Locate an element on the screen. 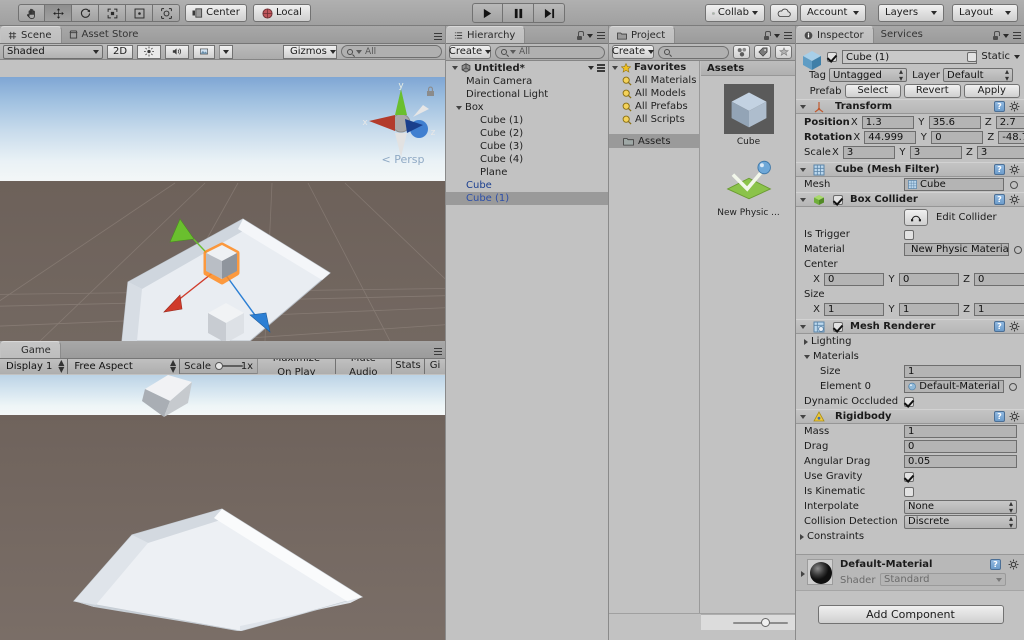  maximize-on-play-button: Maximize On Play is located at coordinates (297, 365).